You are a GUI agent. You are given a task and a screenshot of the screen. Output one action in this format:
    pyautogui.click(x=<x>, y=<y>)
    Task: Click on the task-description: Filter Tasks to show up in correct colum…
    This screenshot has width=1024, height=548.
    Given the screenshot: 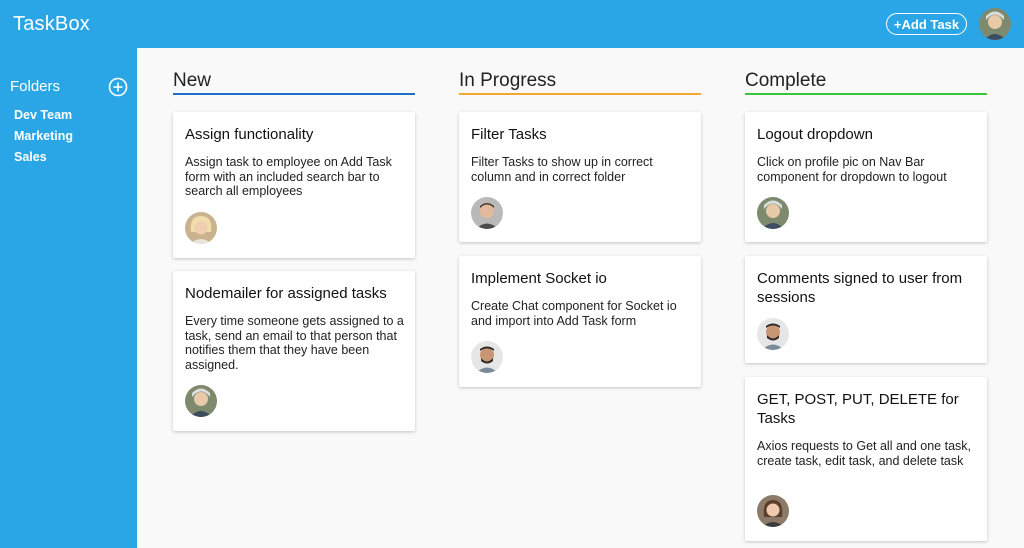 What is the action you would take?
    pyautogui.click(x=562, y=169)
    